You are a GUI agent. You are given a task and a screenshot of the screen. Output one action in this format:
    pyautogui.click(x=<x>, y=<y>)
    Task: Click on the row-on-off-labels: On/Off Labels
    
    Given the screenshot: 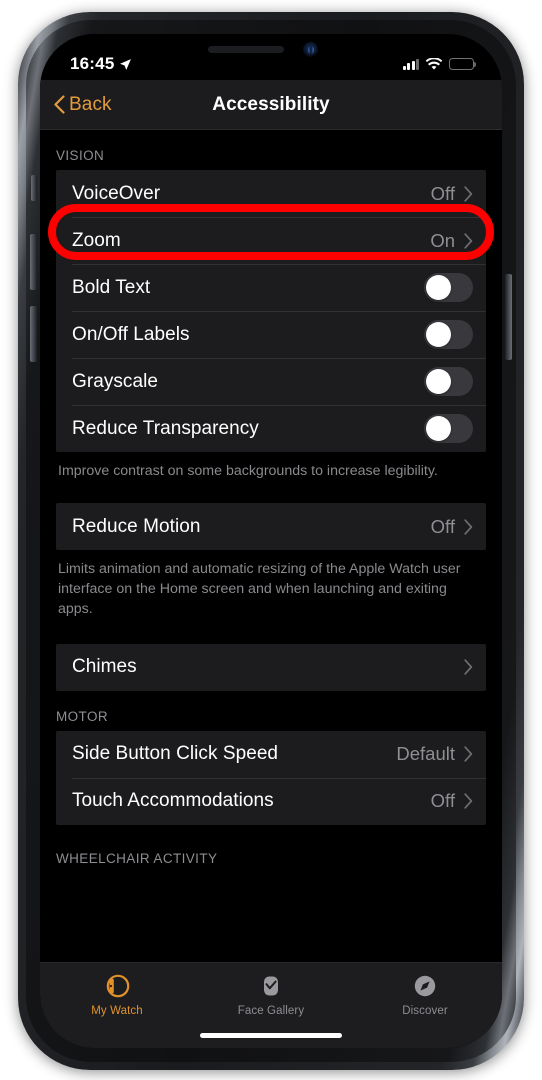 What is the action you would take?
    pyautogui.click(x=271, y=334)
    